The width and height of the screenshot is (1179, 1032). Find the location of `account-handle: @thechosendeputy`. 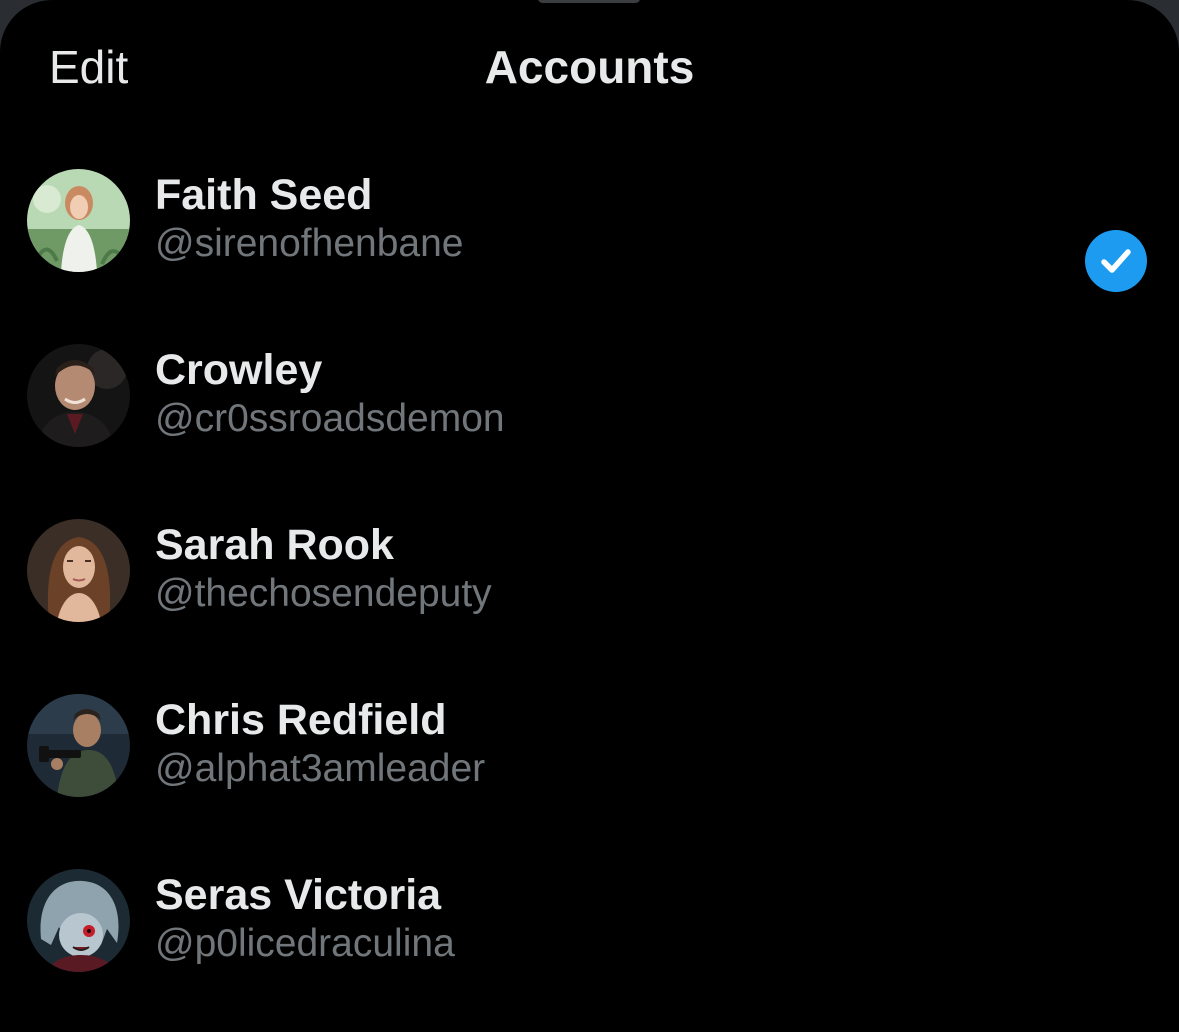

account-handle: @thechosendeputy is located at coordinates (323, 593).